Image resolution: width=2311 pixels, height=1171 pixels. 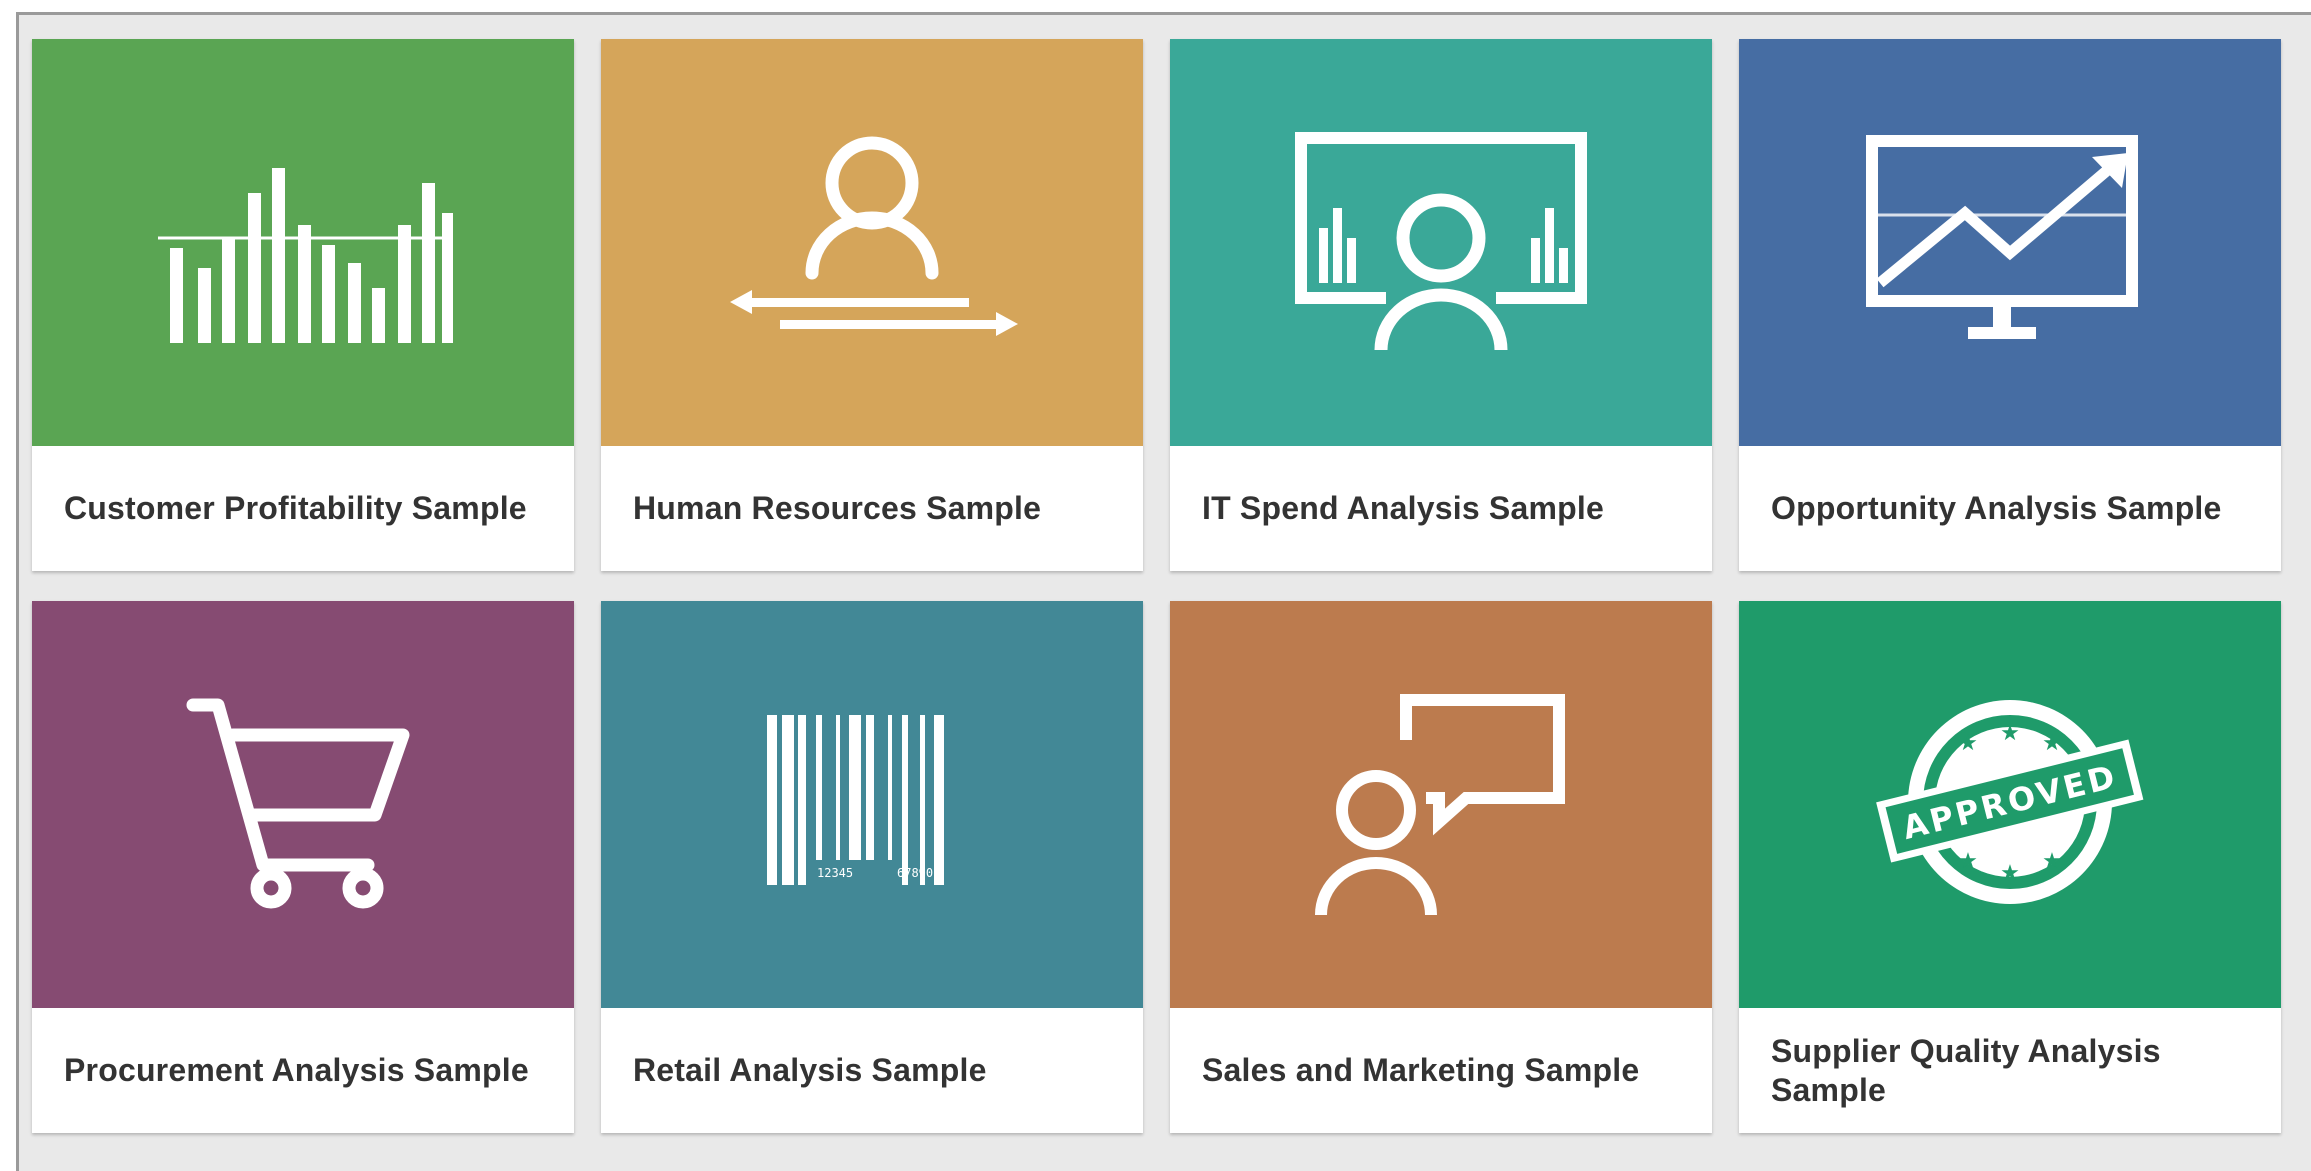 What do you see at coordinates (1421, 1070) in the screenshot?
I see `tile-label: Sales and Marketing Sample` at bounding box center [1421, 1070].